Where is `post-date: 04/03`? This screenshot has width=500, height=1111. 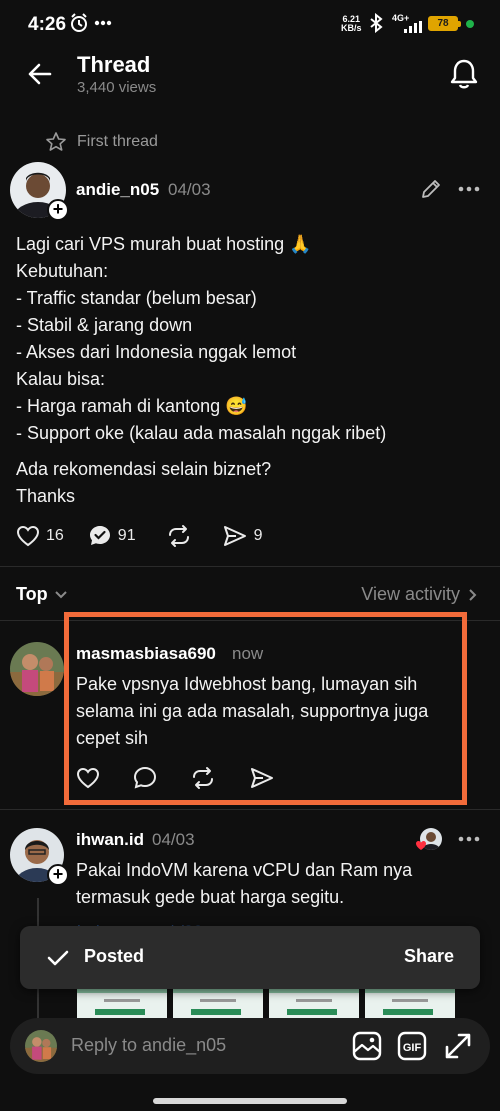
post-date: 04/03 is located at coordinates (189, 189).